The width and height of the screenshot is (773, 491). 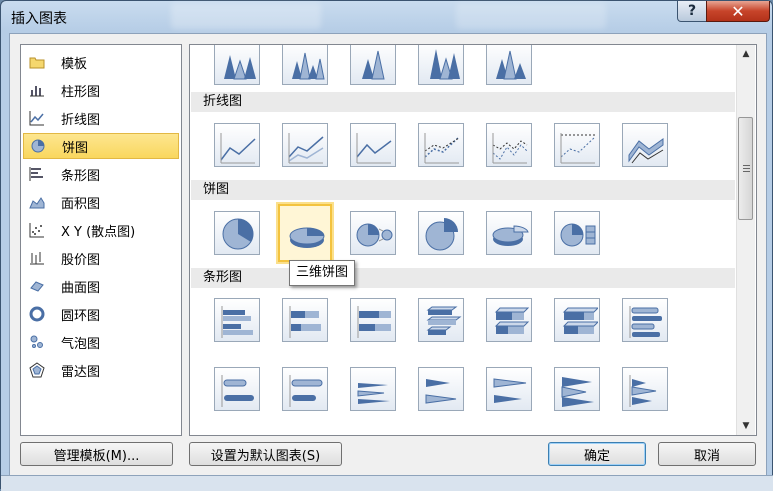 What do you see at coordinates (101, 62) in the screenshot?
I see `chart-type-item: 模板` at bounding box center [101, 62].